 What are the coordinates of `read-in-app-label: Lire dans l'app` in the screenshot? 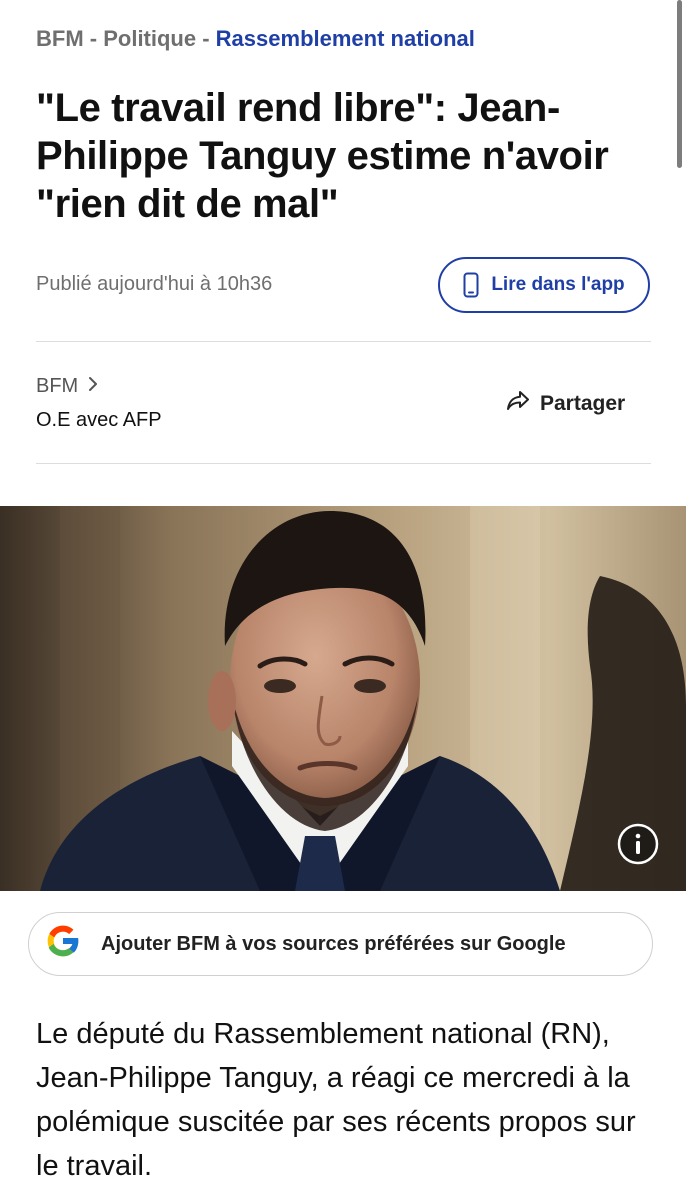 It's located at (558, 284).